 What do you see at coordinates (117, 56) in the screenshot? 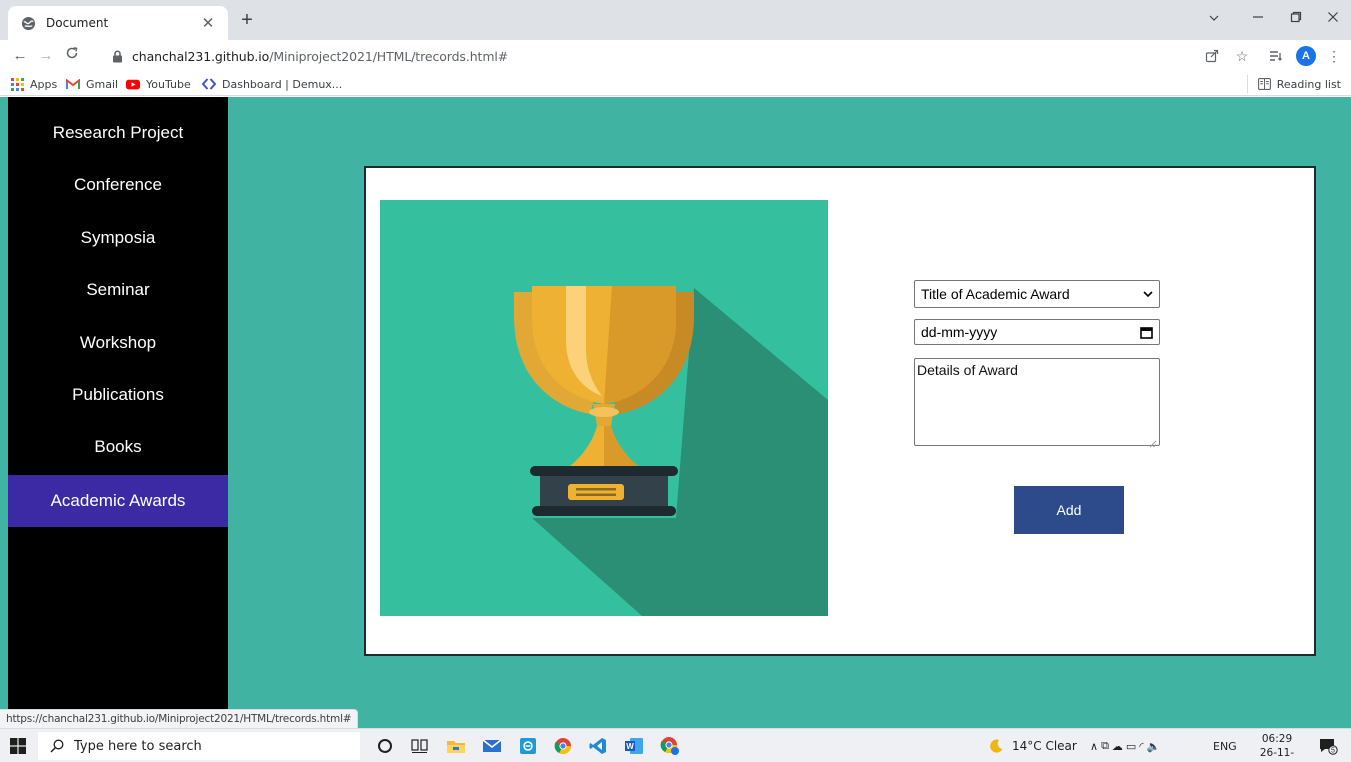
I see `lock-icon` at bounding box center [117, 56].